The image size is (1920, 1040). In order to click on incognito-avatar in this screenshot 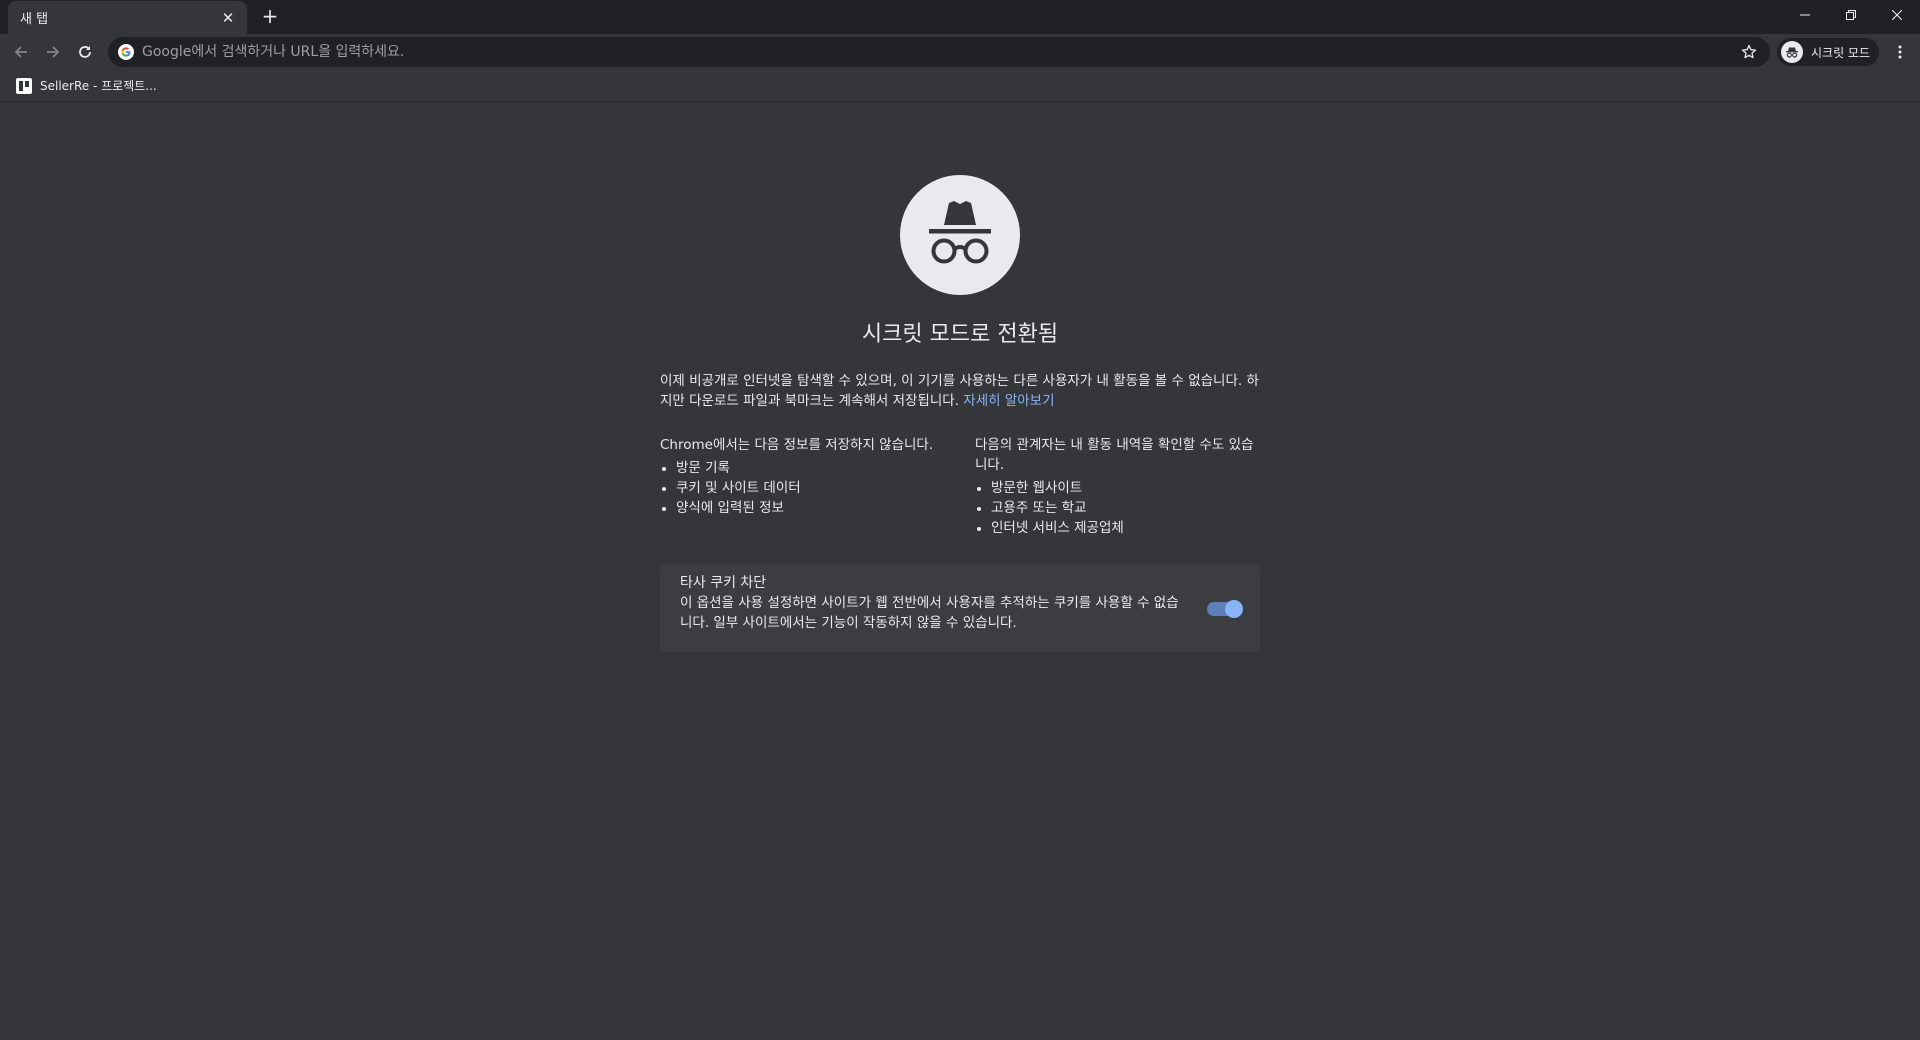, I will do `click(1792, 52)`.